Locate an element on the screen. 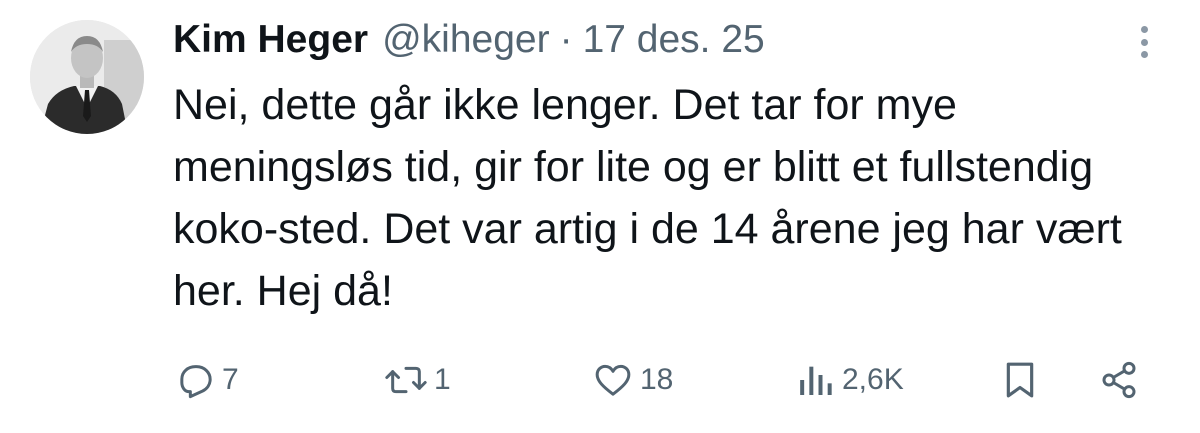 Image resolution: width=1200 pixels, height=433 pixels. retweet-button: 1 is located at coordinates (417, 380).